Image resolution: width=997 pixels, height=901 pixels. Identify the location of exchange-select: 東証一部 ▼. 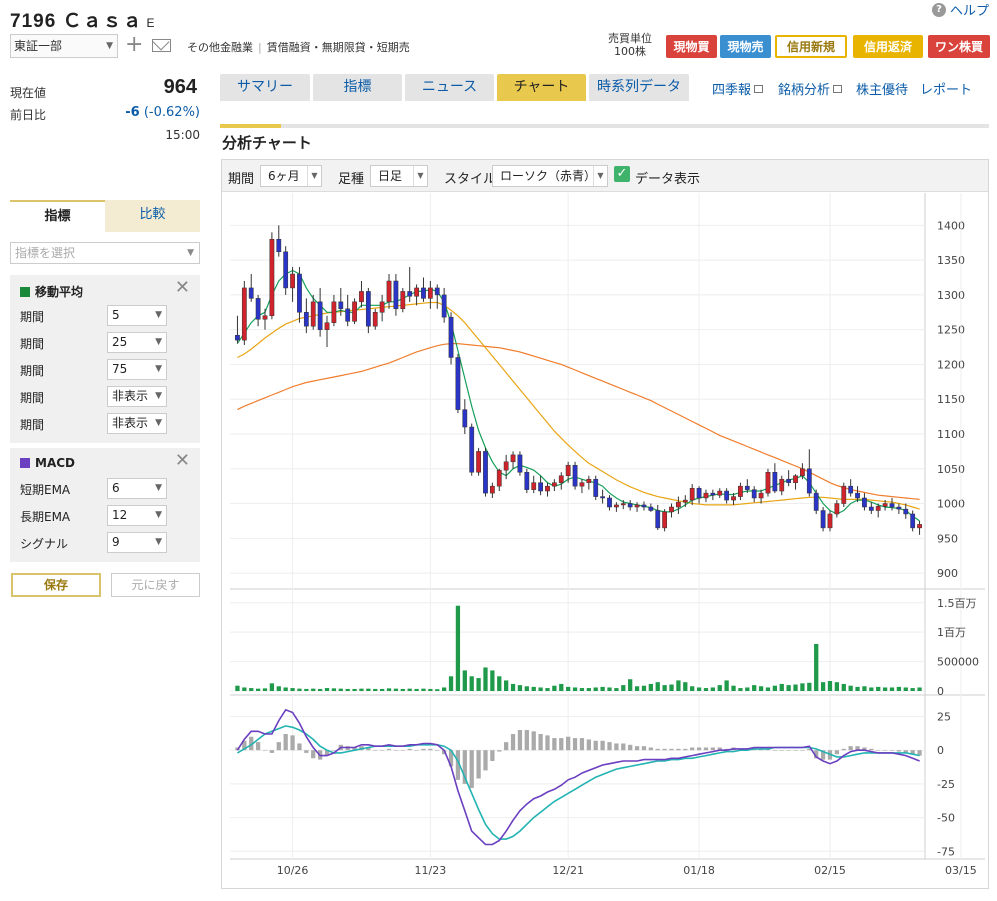
(64, 46).